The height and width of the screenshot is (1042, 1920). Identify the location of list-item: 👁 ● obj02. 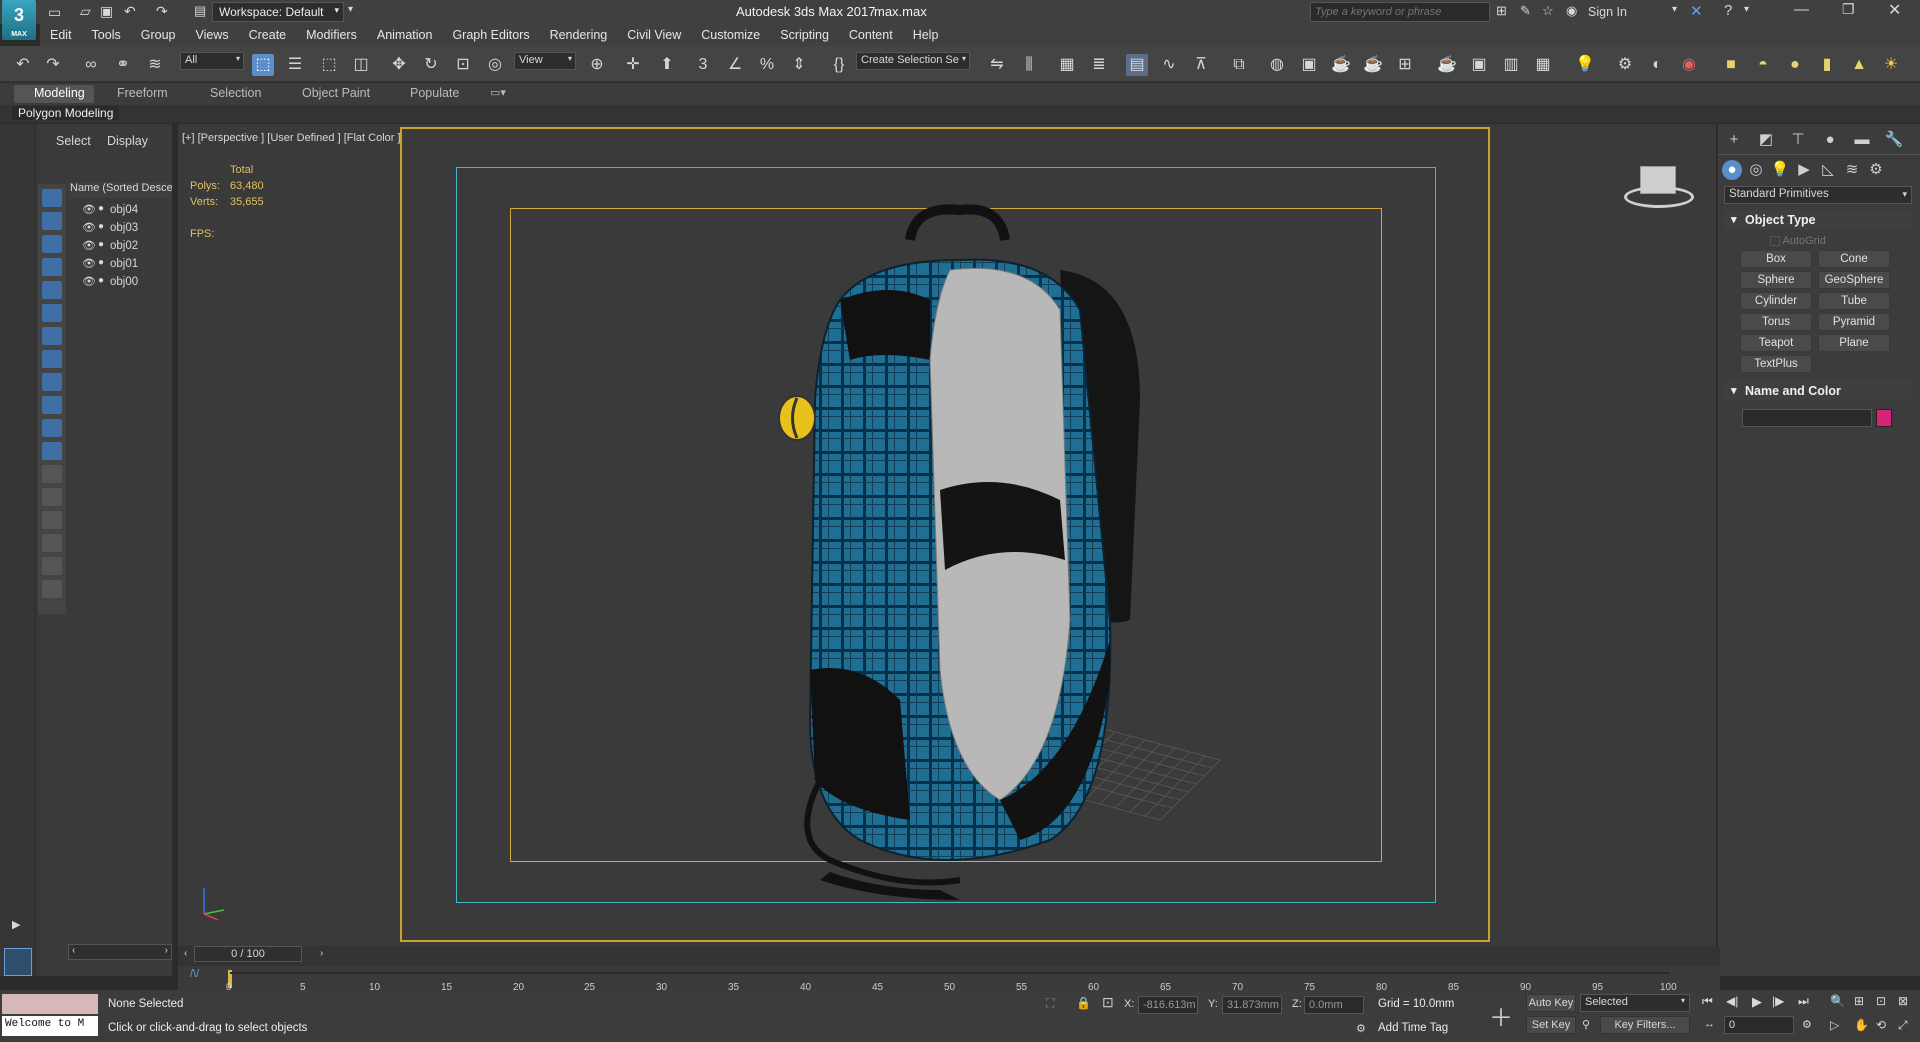
(120, 247).